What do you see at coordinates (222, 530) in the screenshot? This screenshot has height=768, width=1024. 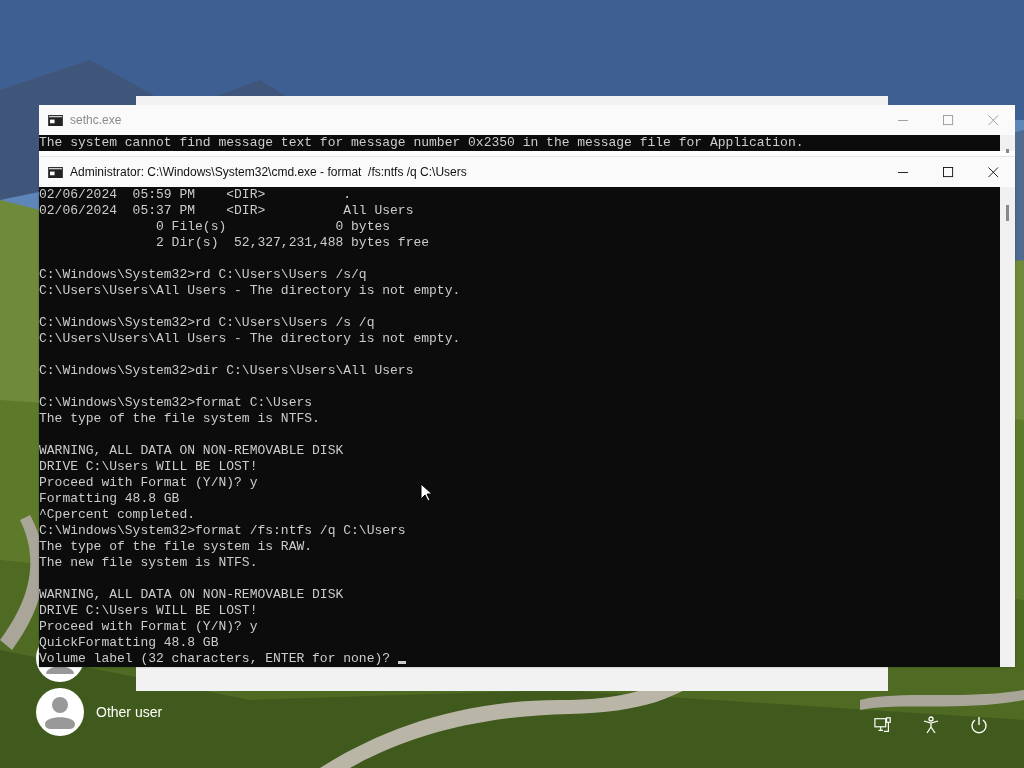 I see `console-line: C:\Windows\System32>format /fs:ntfs /q C:\Users` at bounding box center [222, 530].